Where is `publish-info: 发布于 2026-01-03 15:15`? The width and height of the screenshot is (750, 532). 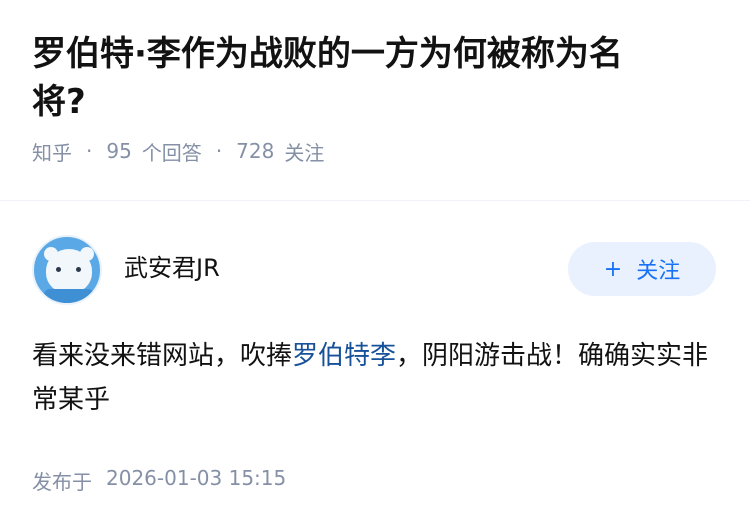
publish-info: 发布于 2026-01-03 15:15 is located at coordinates (159, 480).